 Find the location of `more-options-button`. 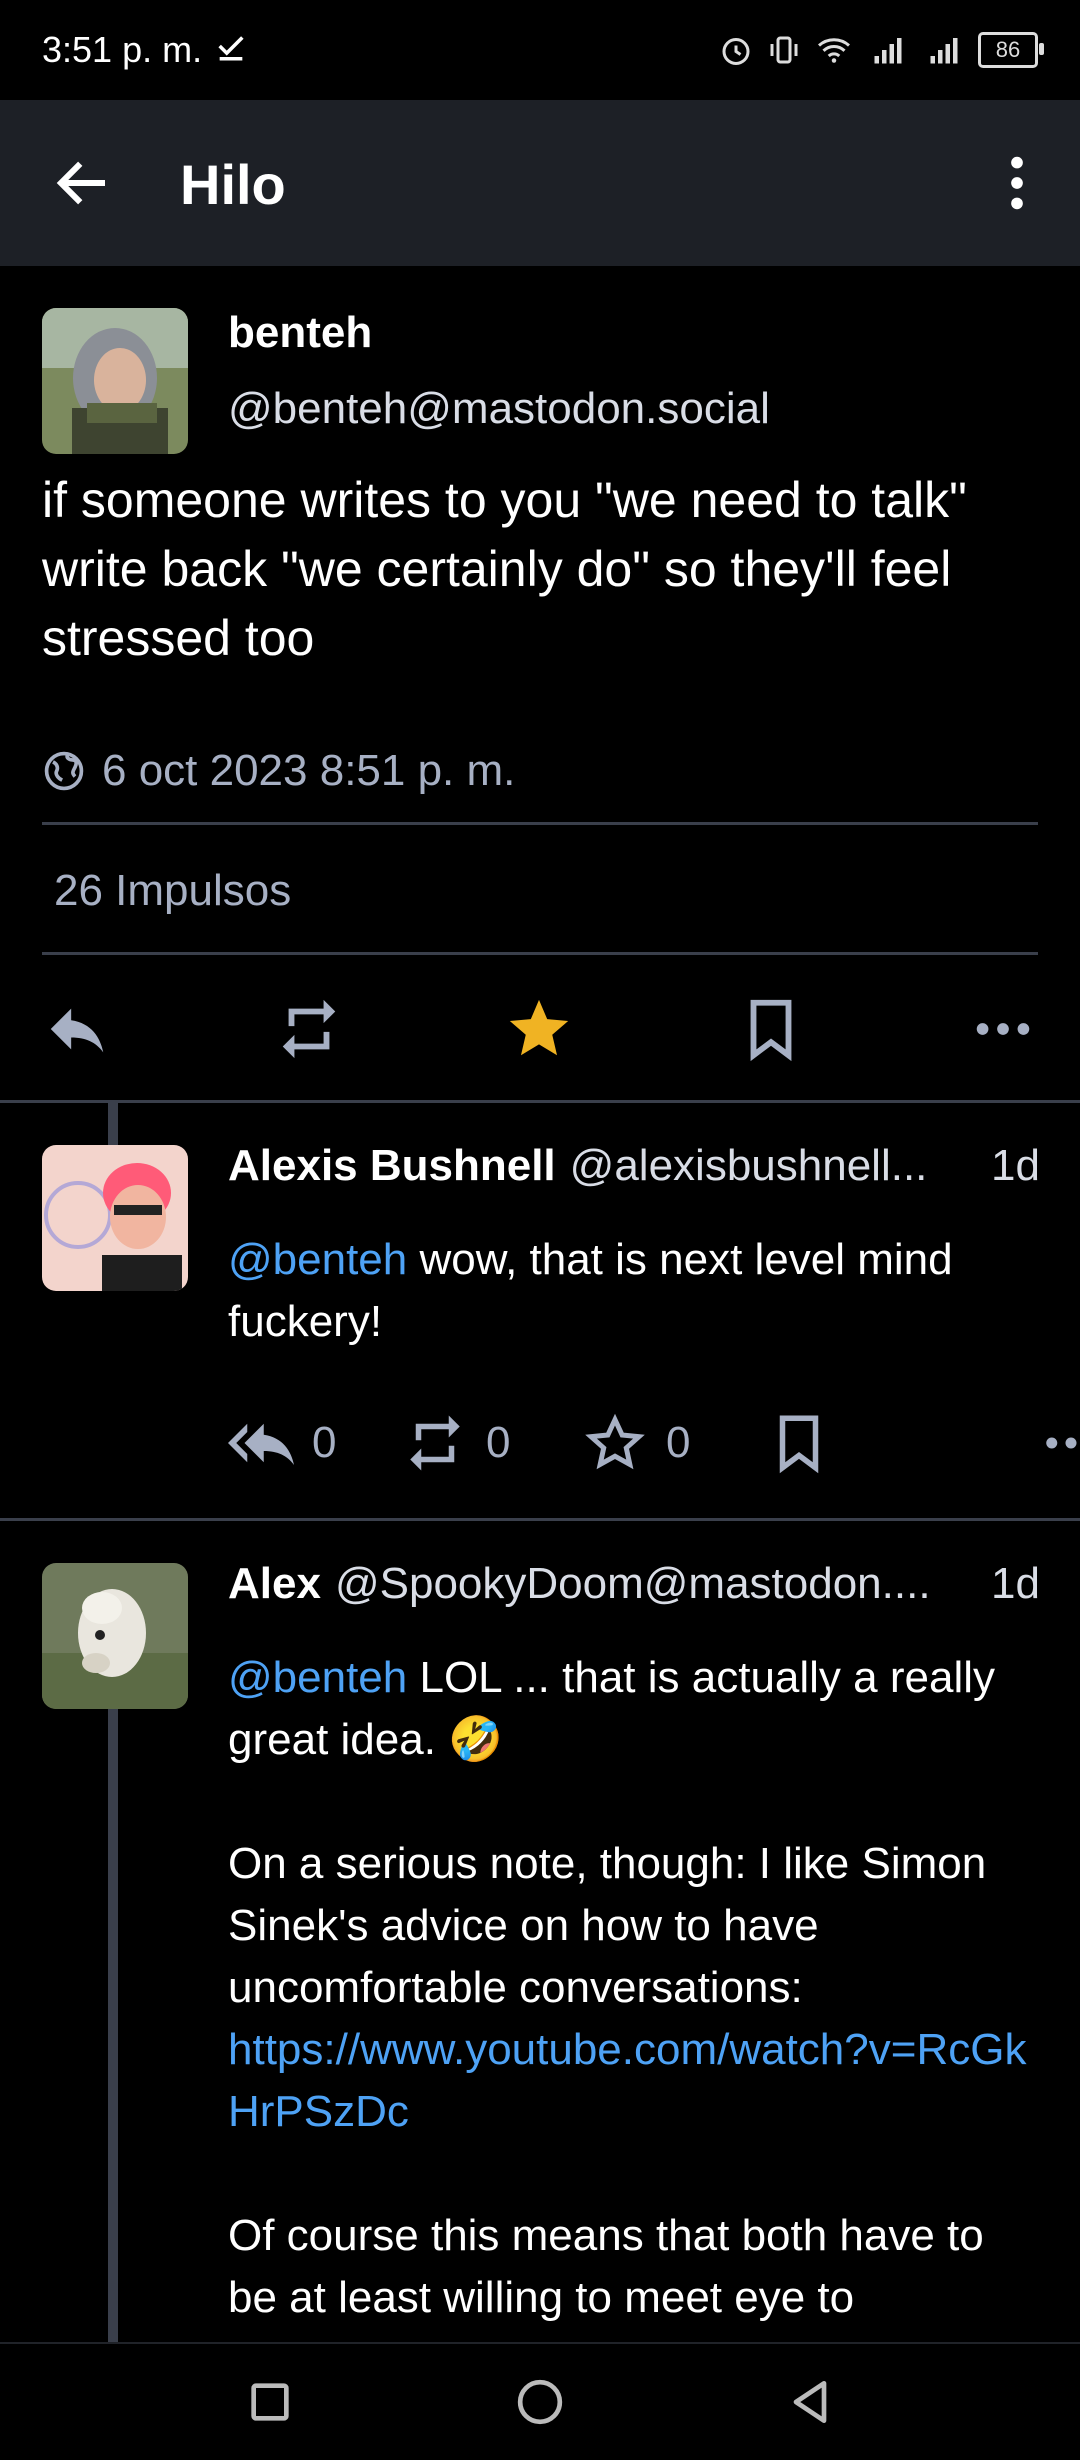

more-options-button is located at coordinates (1017, 183).